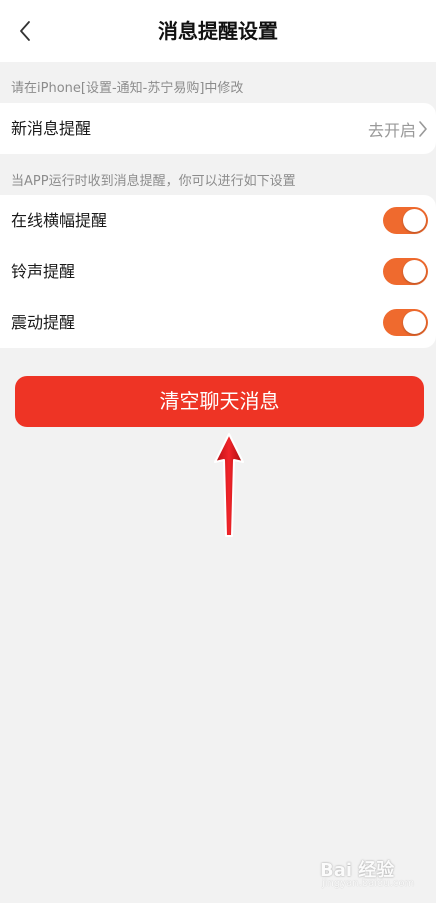 The width and height of the screenshot is (436, 903). I want to click on setting-row-banner: 在线横幅提醒, so click(218, 220).